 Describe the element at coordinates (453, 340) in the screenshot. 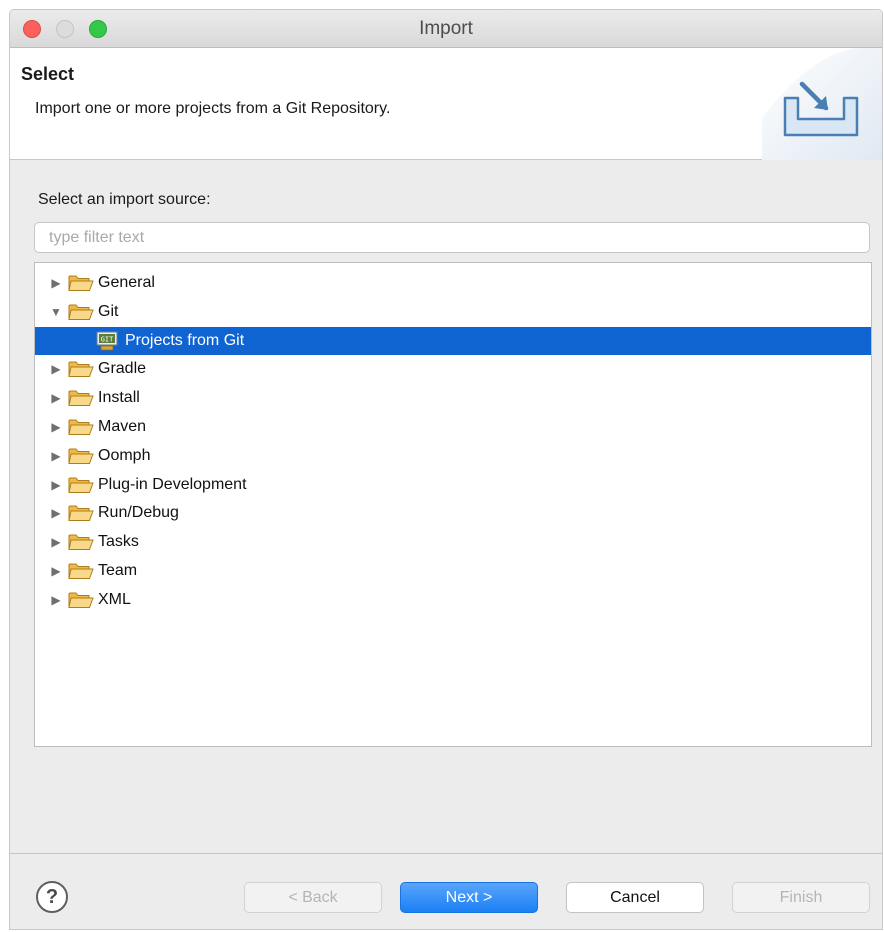

I see `tree-item-projects-from-git: GIT Projects from Git` at that location.